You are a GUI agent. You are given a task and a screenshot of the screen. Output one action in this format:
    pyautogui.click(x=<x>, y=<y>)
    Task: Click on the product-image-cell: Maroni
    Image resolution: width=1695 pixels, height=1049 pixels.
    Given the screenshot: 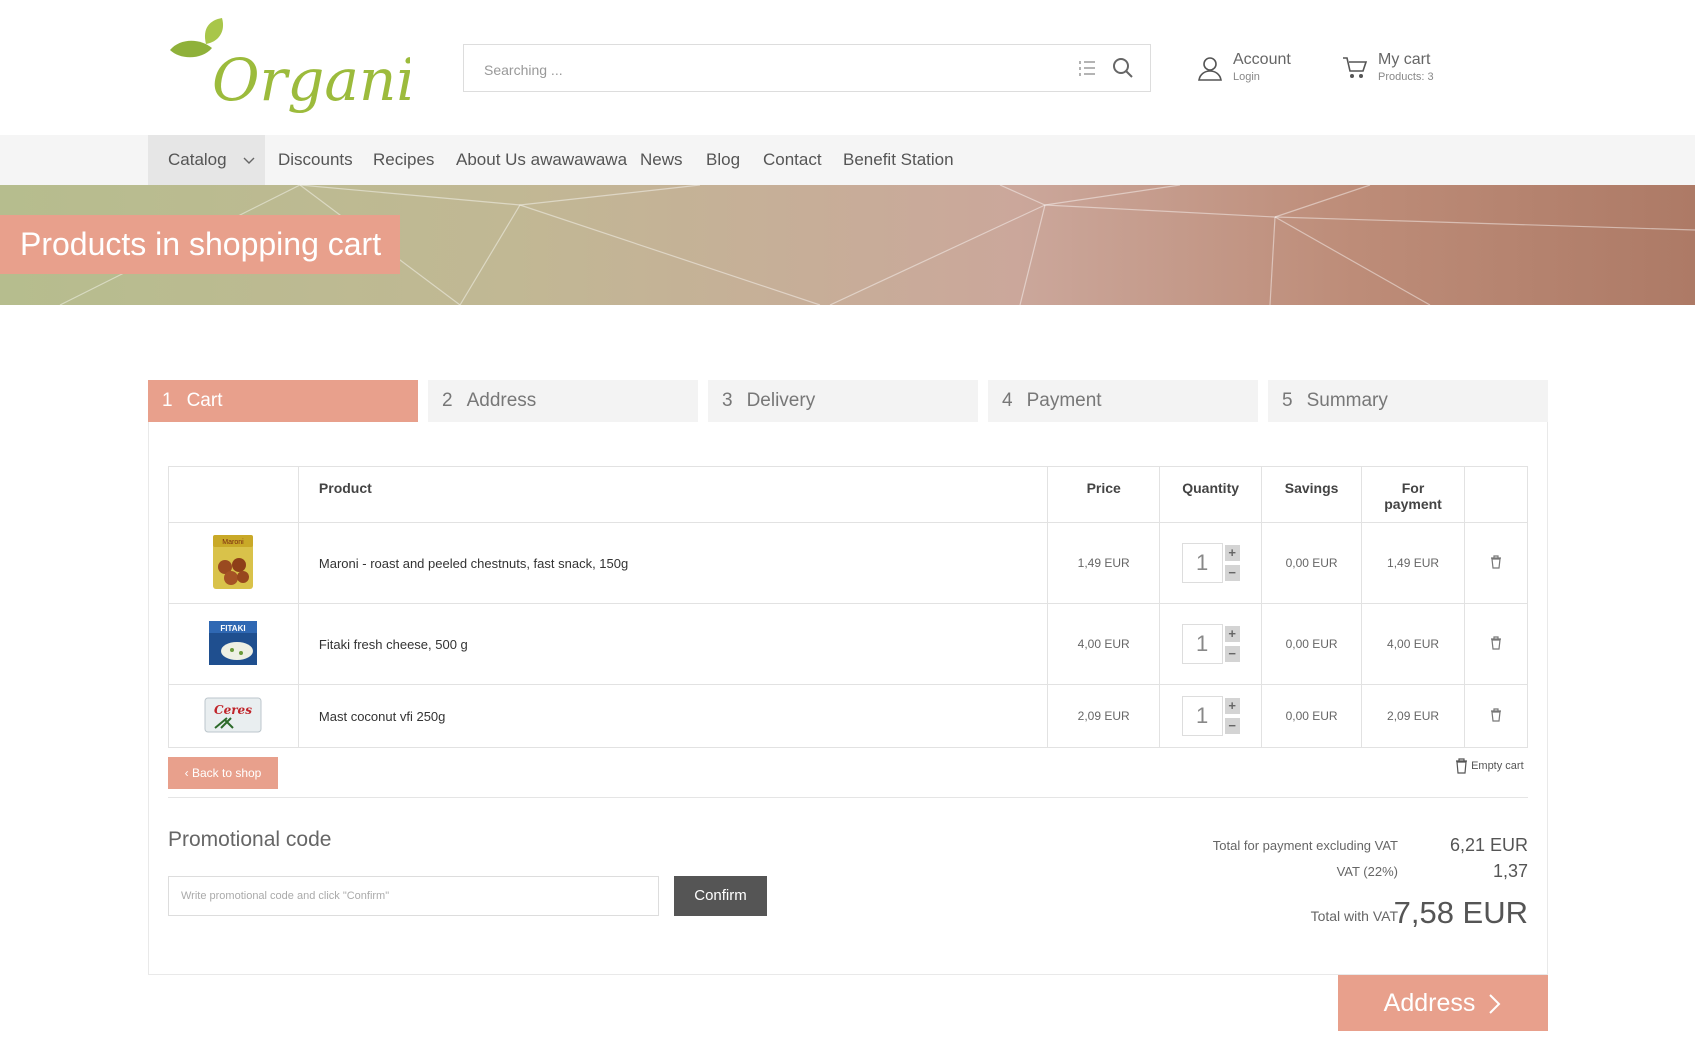 What is the action you would take?
    pyautogui.click(x=233, y=563)
    